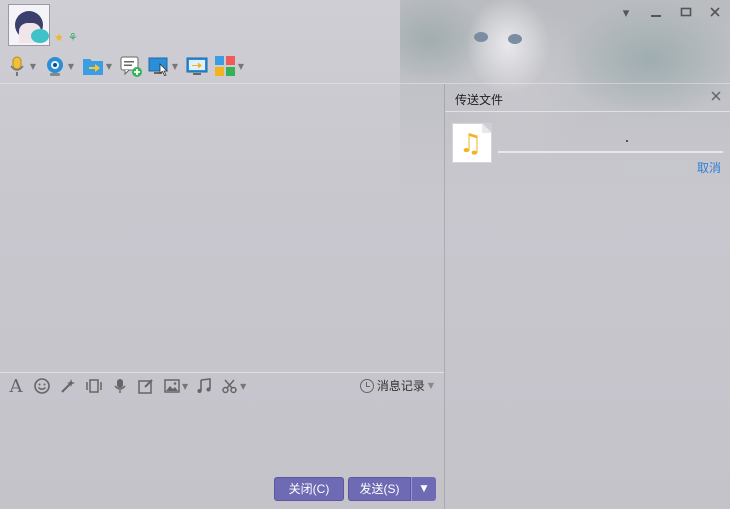  I want to click on star-icon: ★, so click(59, 38).